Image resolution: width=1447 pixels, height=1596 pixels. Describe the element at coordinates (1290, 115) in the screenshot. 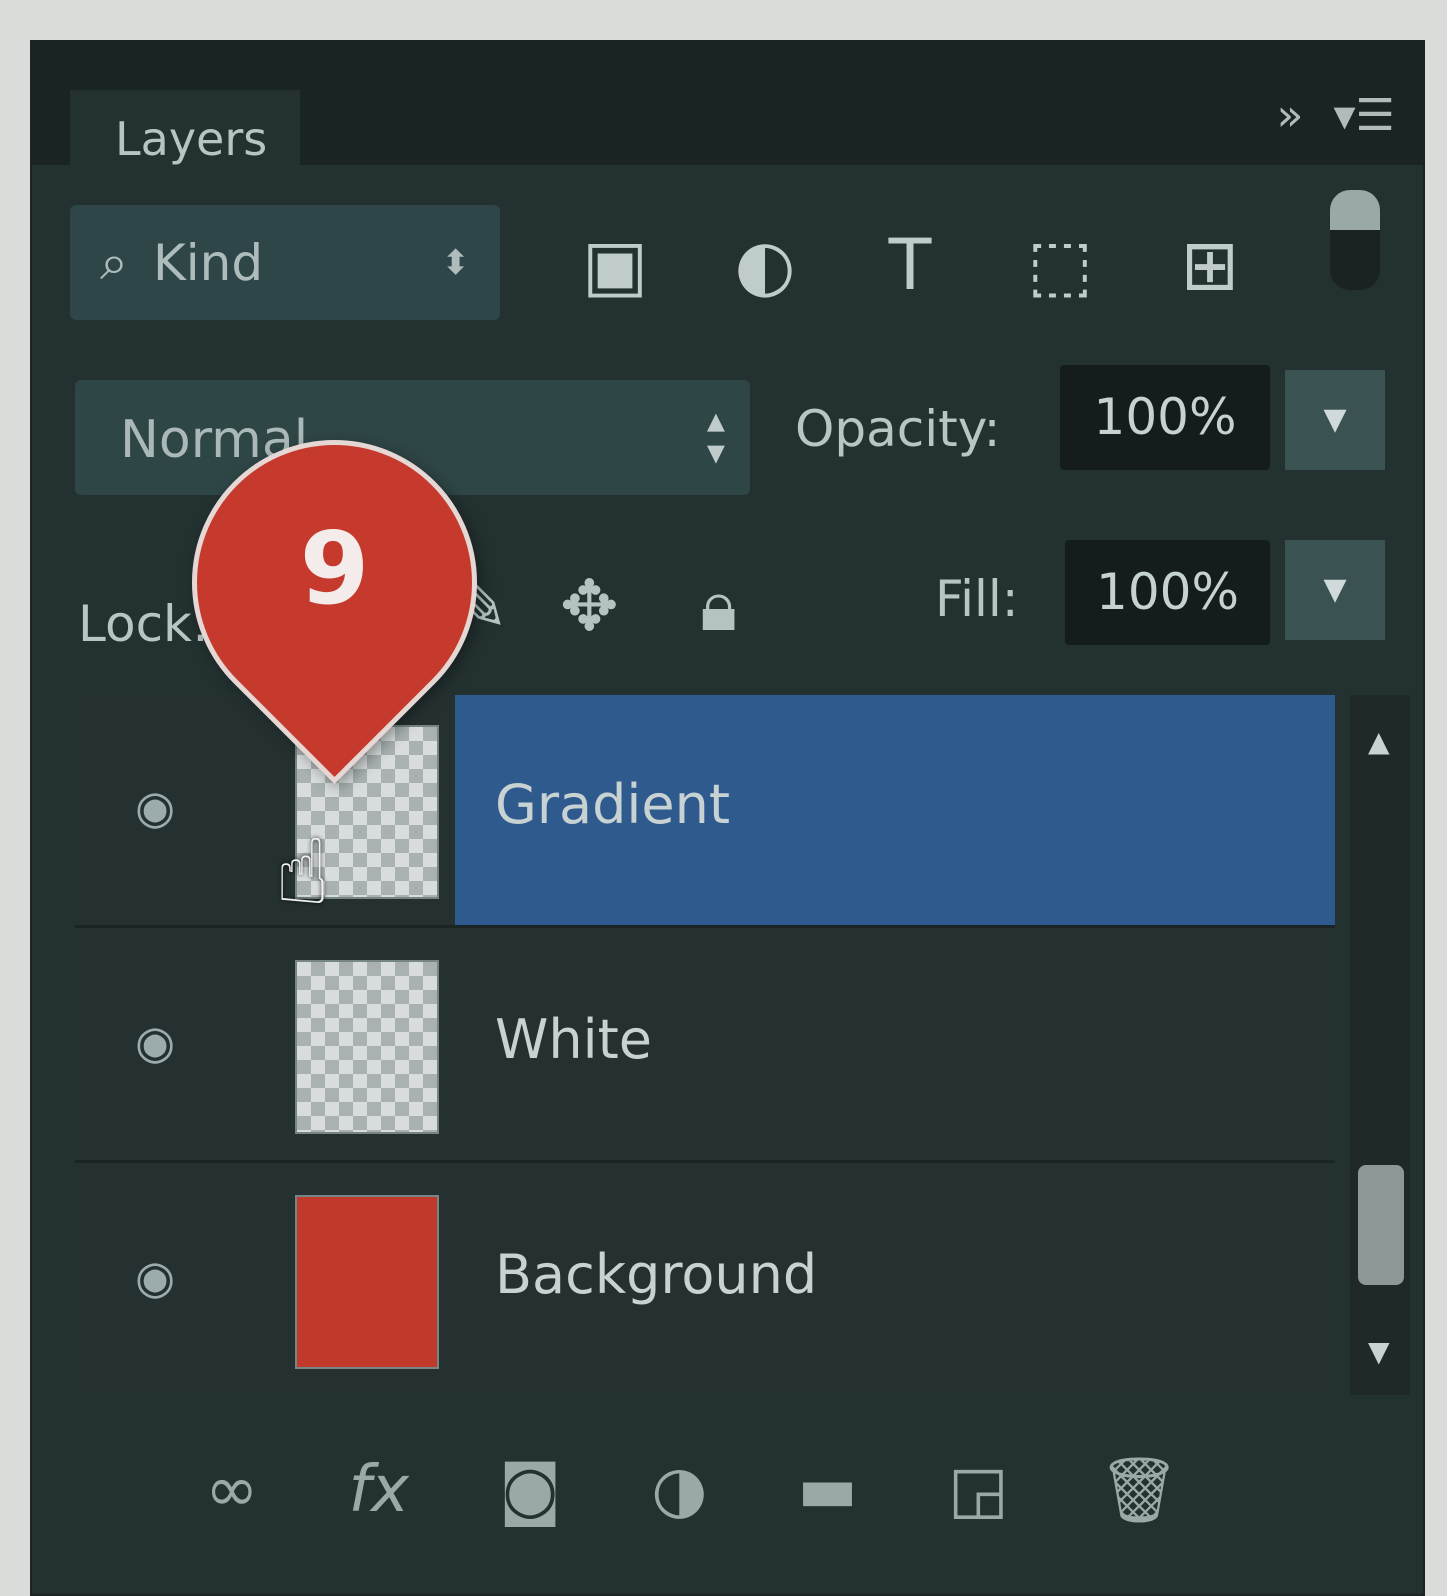

I see `collapse-panel-icon: »` at that location.